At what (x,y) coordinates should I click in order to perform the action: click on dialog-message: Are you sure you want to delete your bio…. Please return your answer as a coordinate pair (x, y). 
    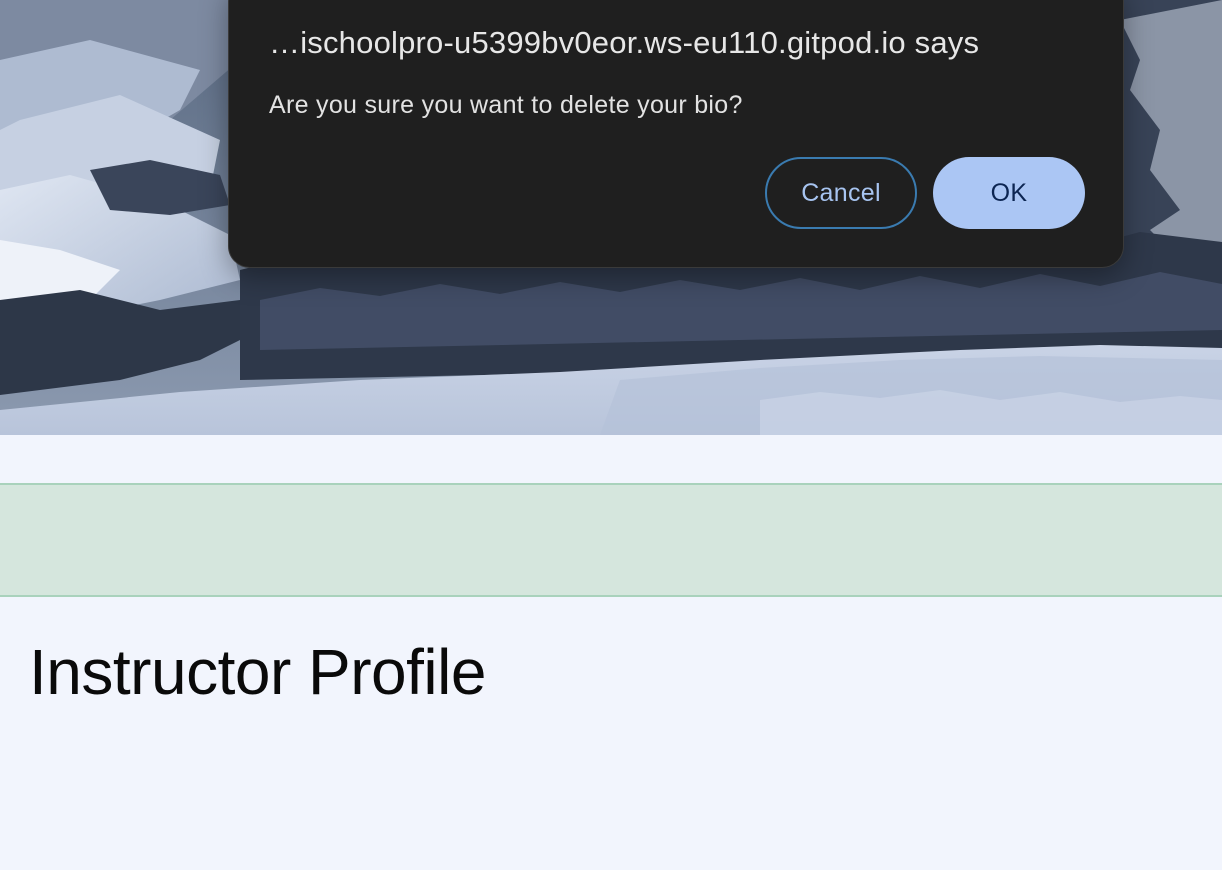
    Looking at the image, I should click on (506, 105).